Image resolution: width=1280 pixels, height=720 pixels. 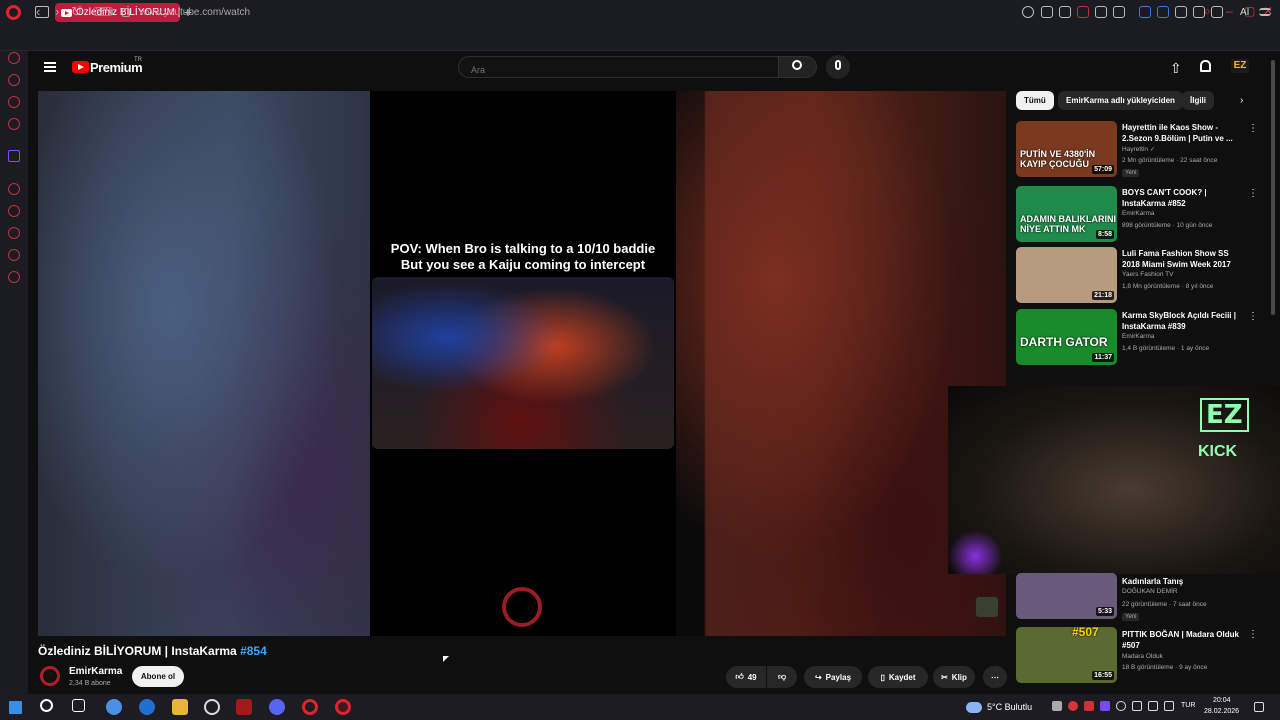 What do you see at coordinates (50, 67) in the screenshot?
I see `hamburger-menu-icon` at bounding box center [50, 67].